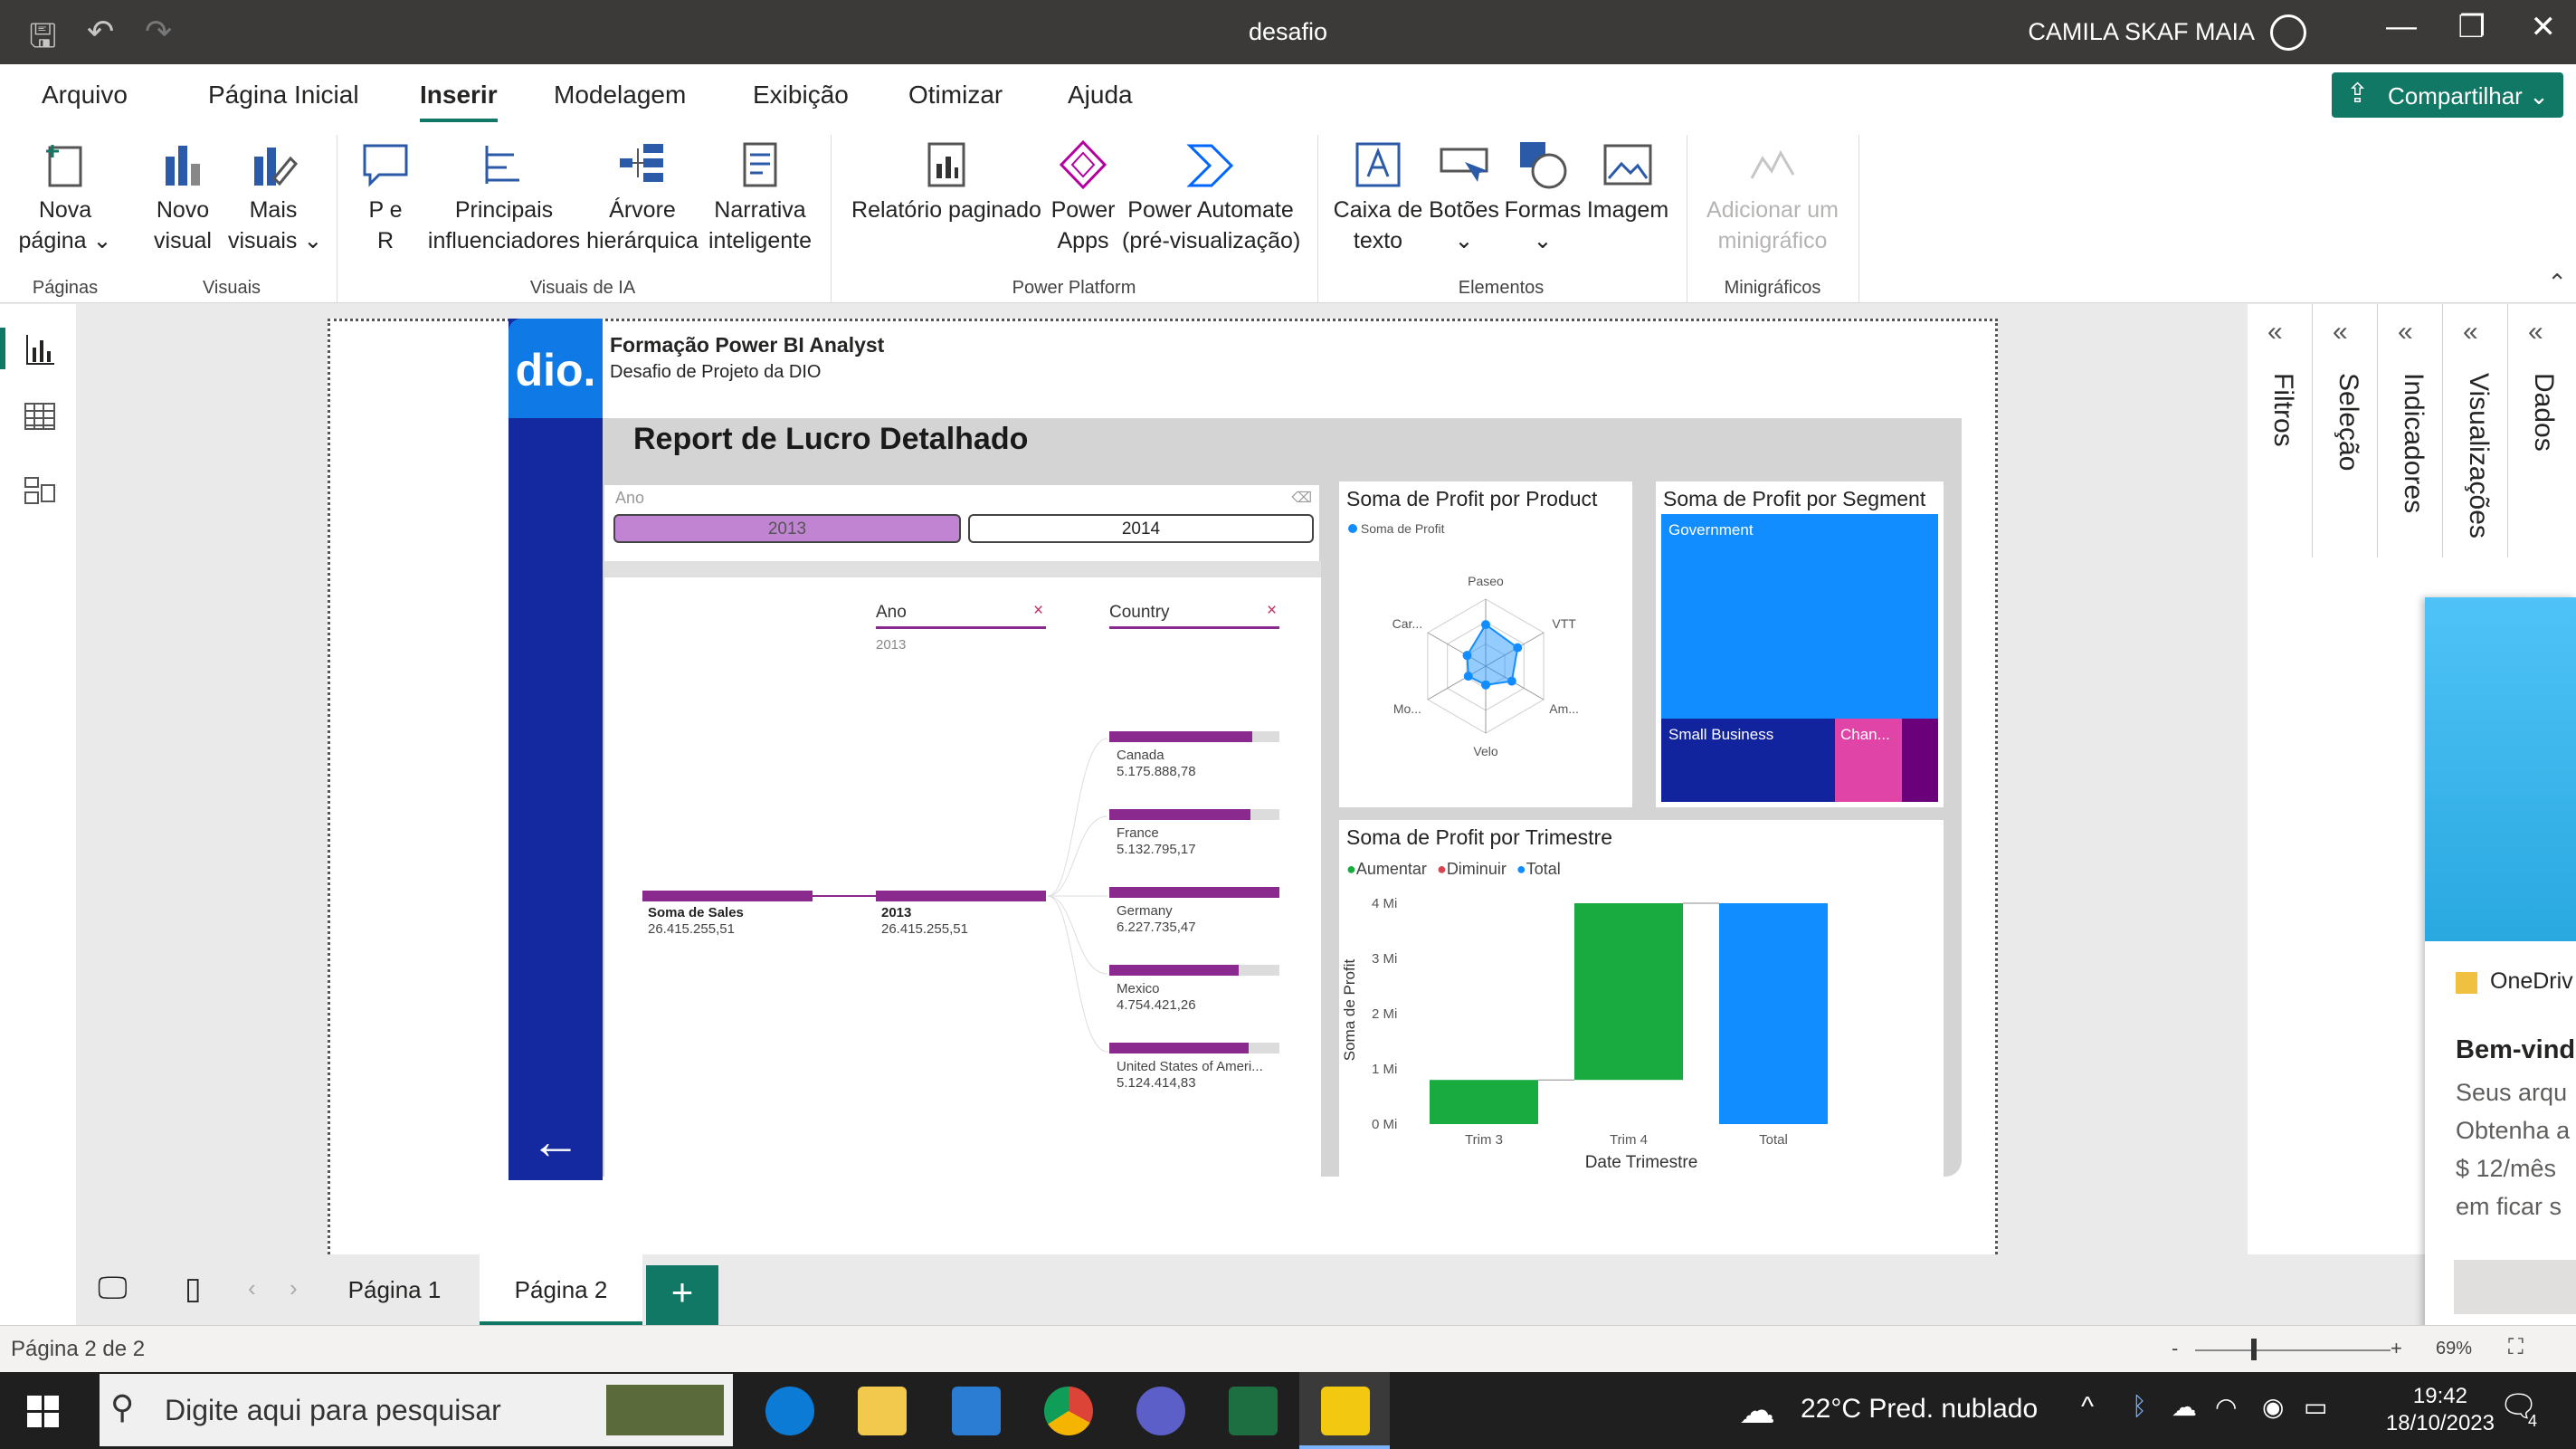  I want to click on pane-indicadores: «Indicadores, so click(2410, 431).